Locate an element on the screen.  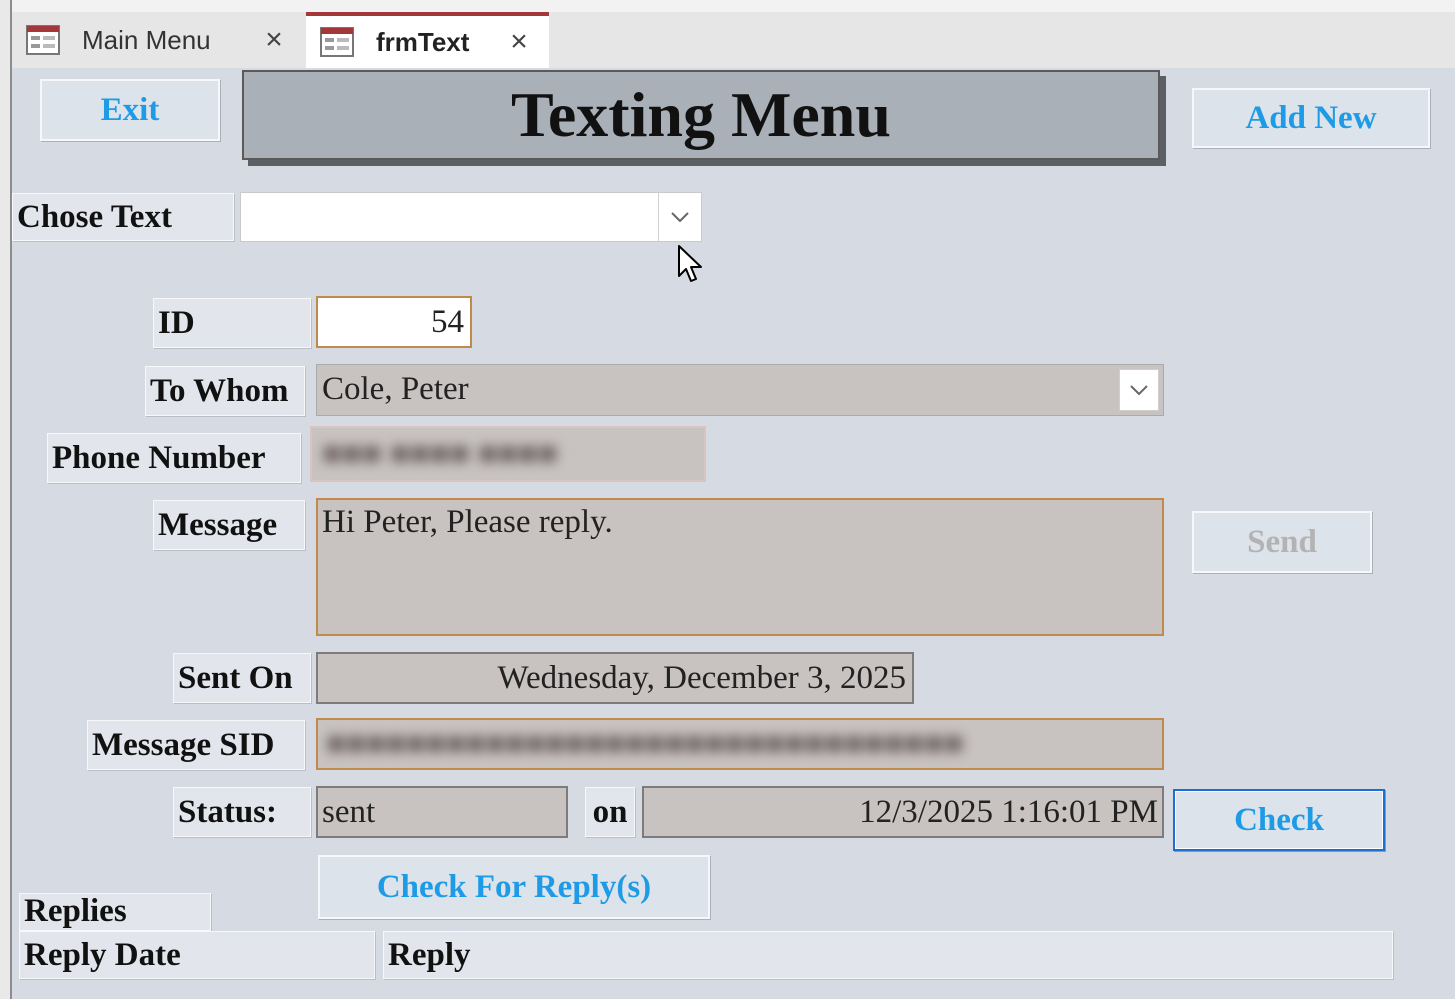
on-label: on is located at coordinates (610, 812).